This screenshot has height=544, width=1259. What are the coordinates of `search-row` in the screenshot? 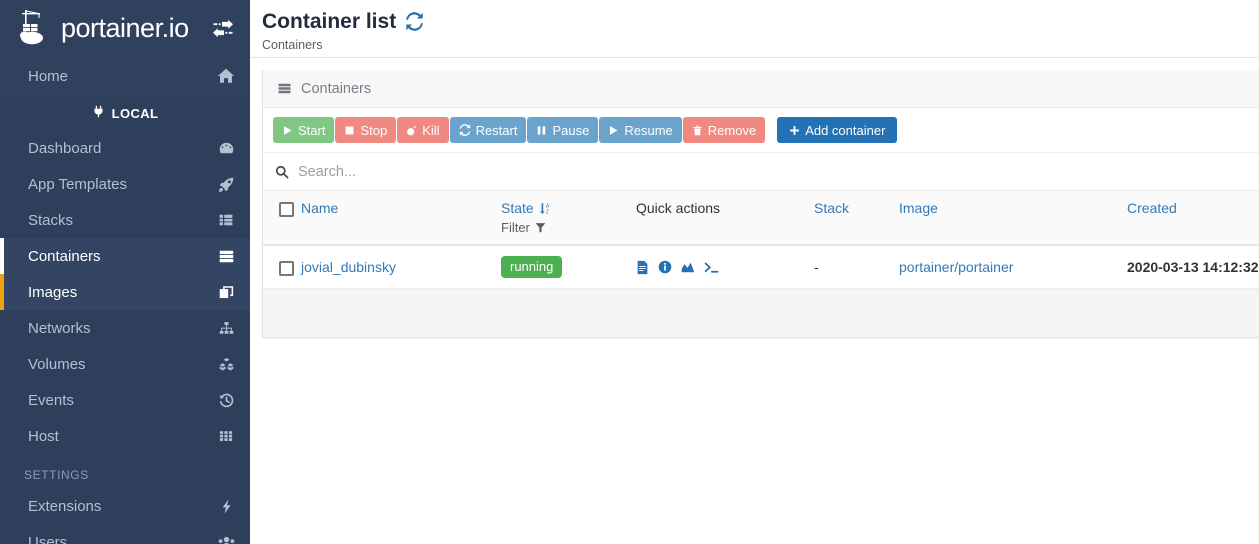 It's located at (761, 172).